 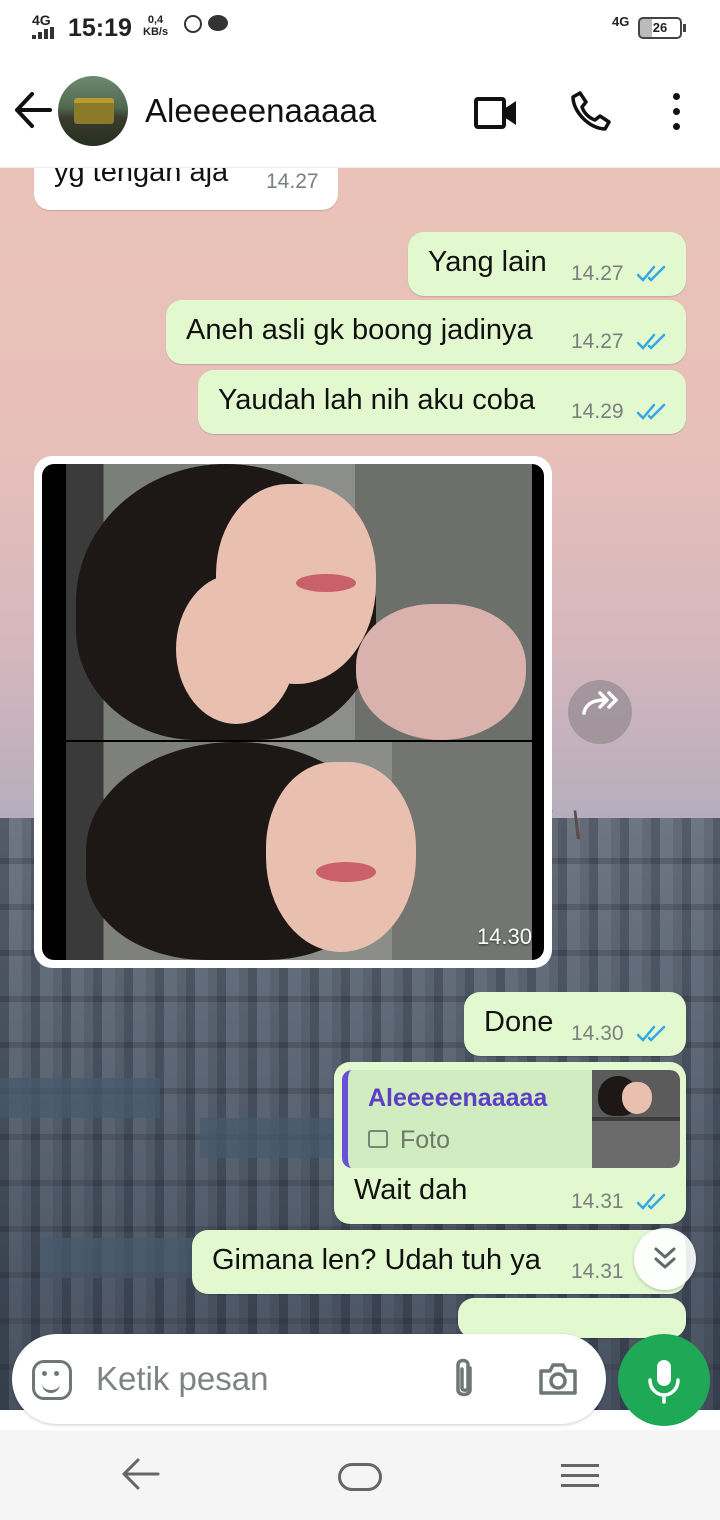 I want to click on sticker-icon, so click(x=52, y=1380).